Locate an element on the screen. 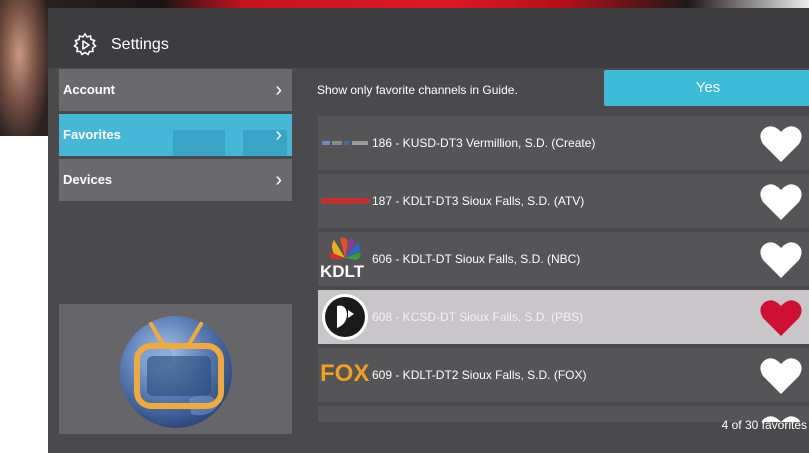 This screenshot has height=453, width=809. channel-name: 606 - KDLT-DT Sioux Falls, S.D. (NBC) is located at coordinates (476, 259).